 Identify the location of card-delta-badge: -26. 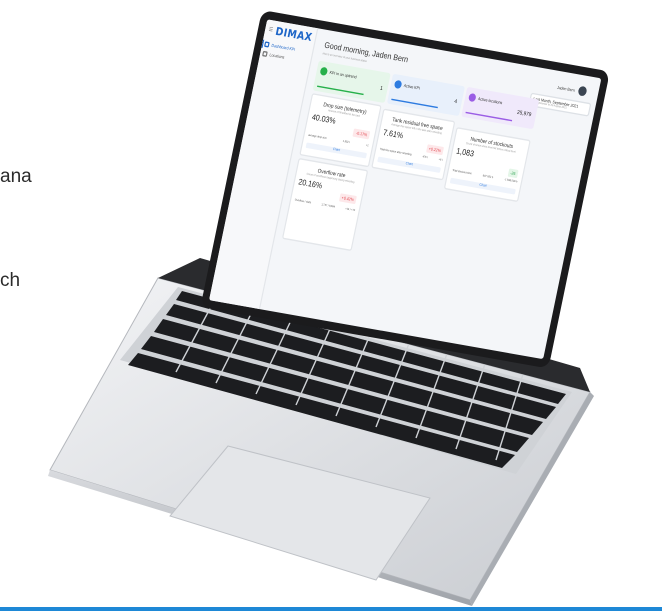
(513, 173).